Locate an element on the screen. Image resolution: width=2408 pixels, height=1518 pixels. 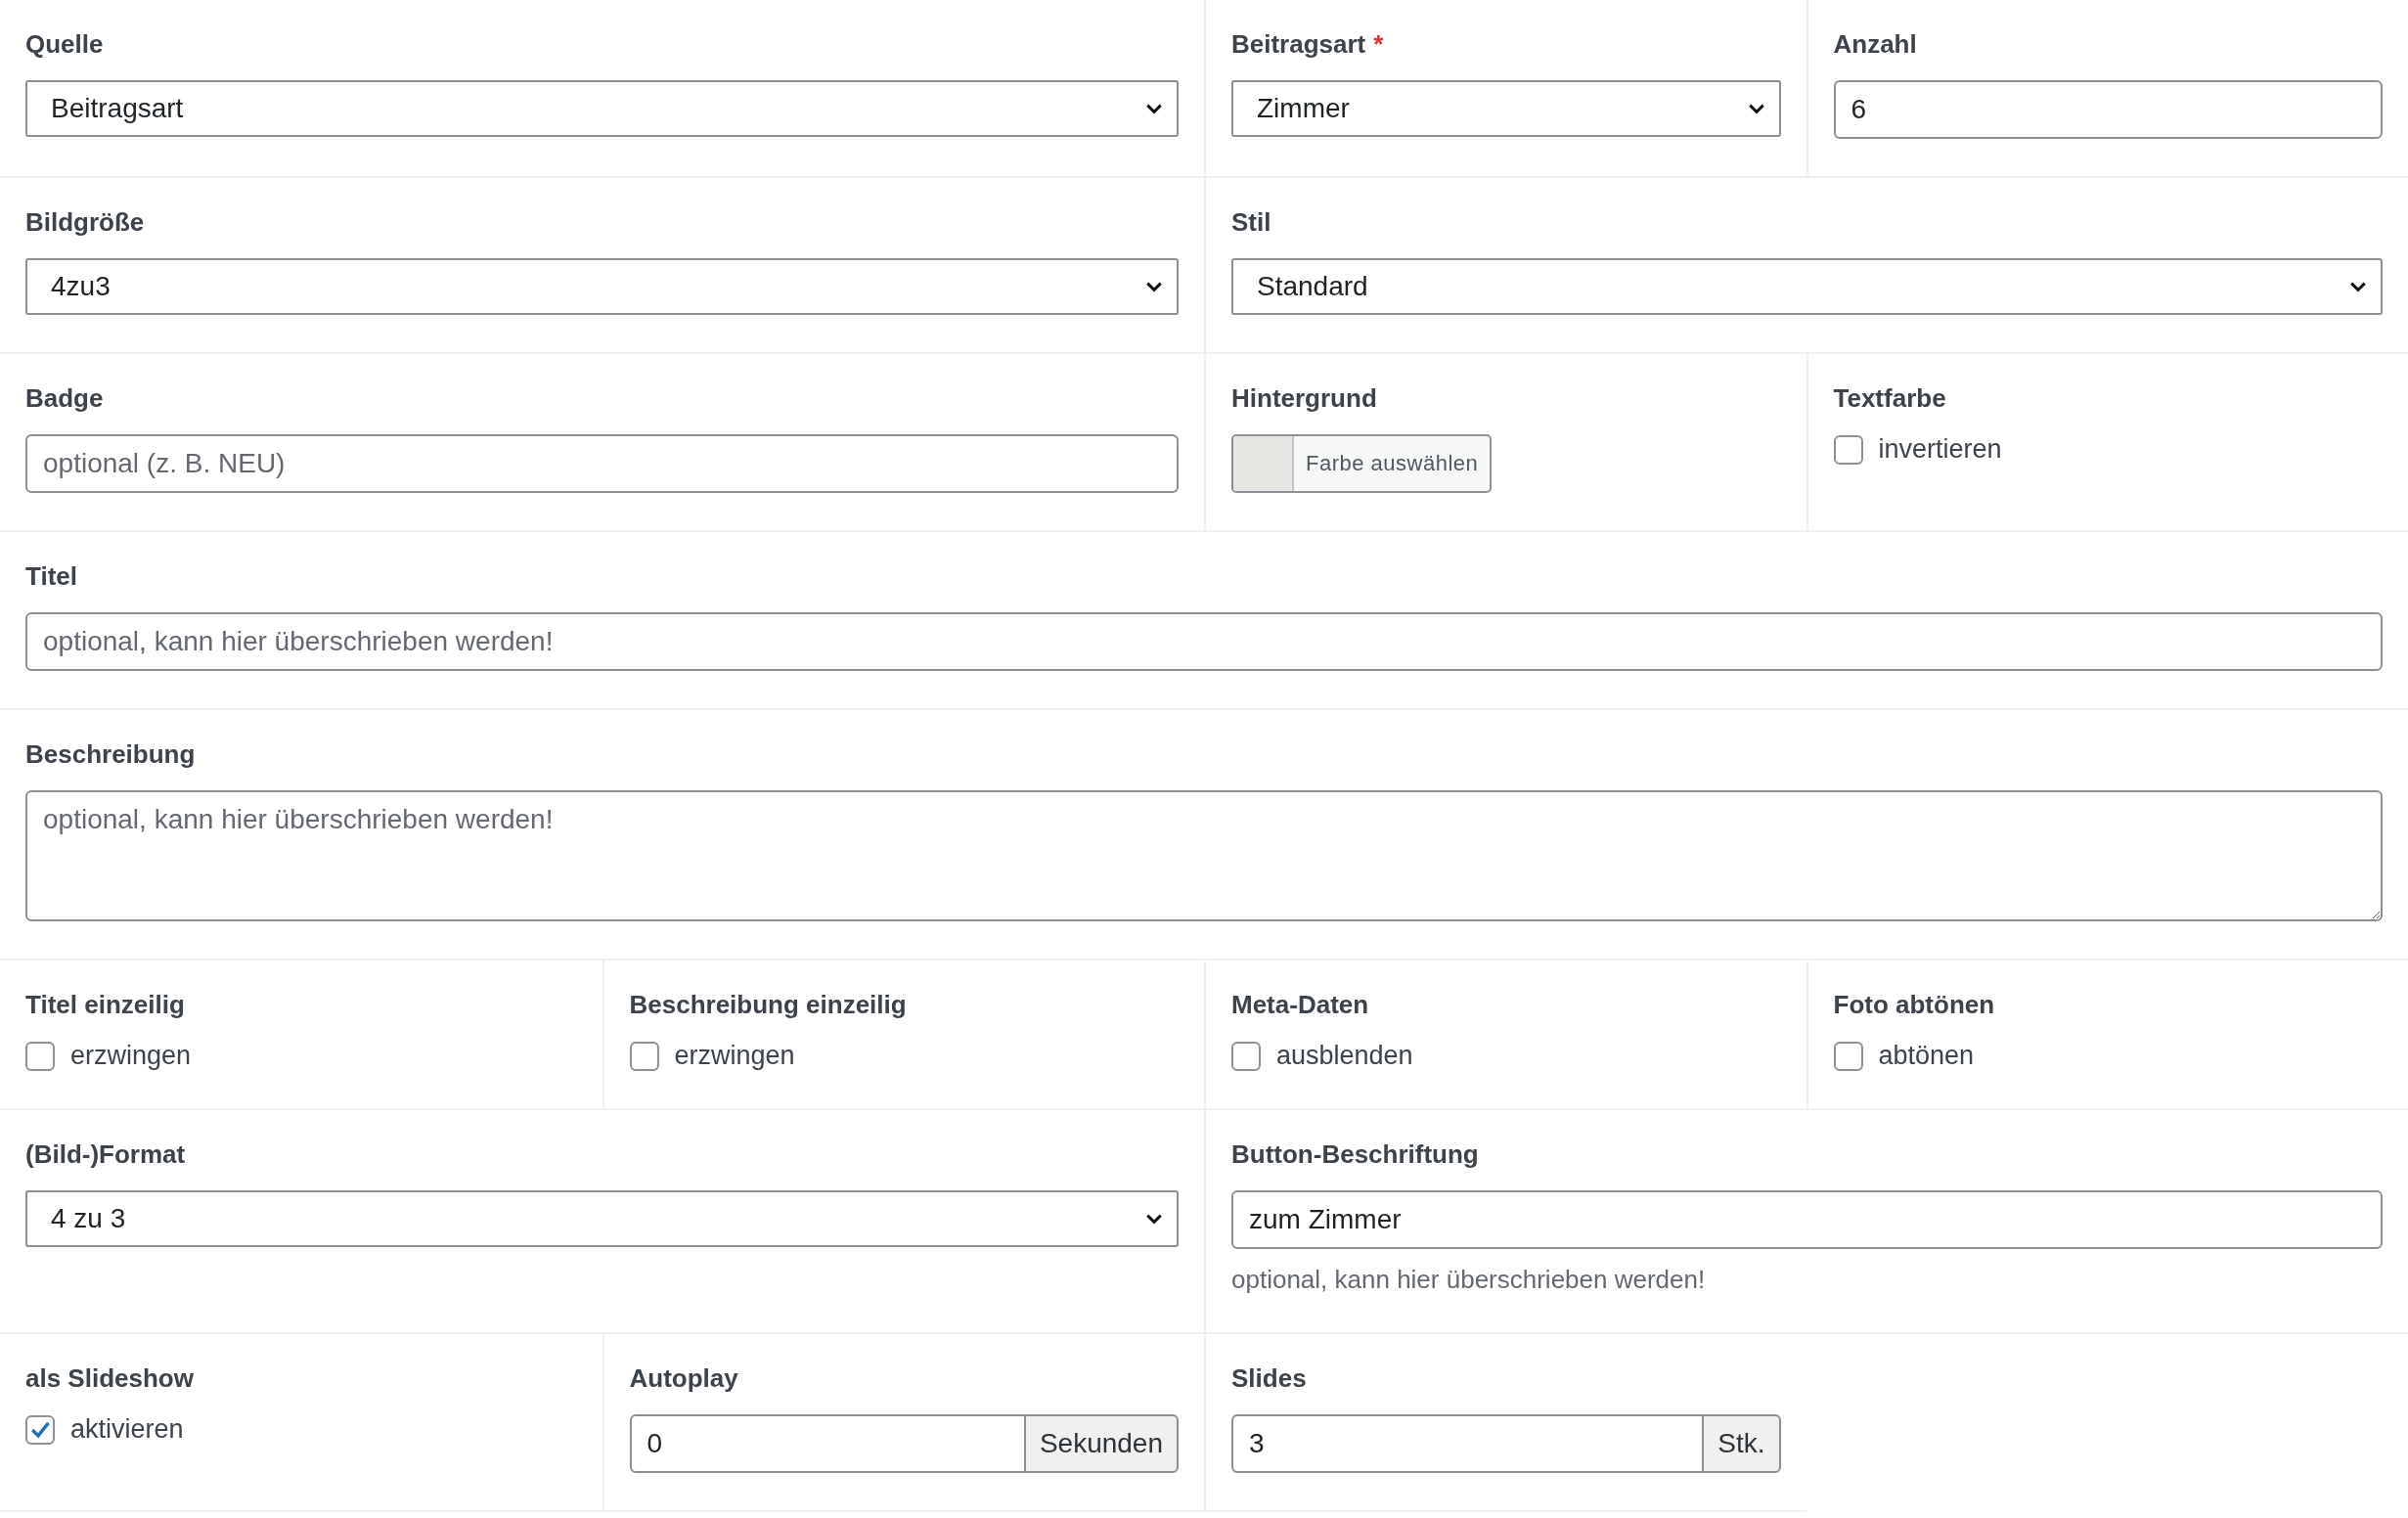
dropdown-select: 4zu3 is located at coordinates (602, 286).